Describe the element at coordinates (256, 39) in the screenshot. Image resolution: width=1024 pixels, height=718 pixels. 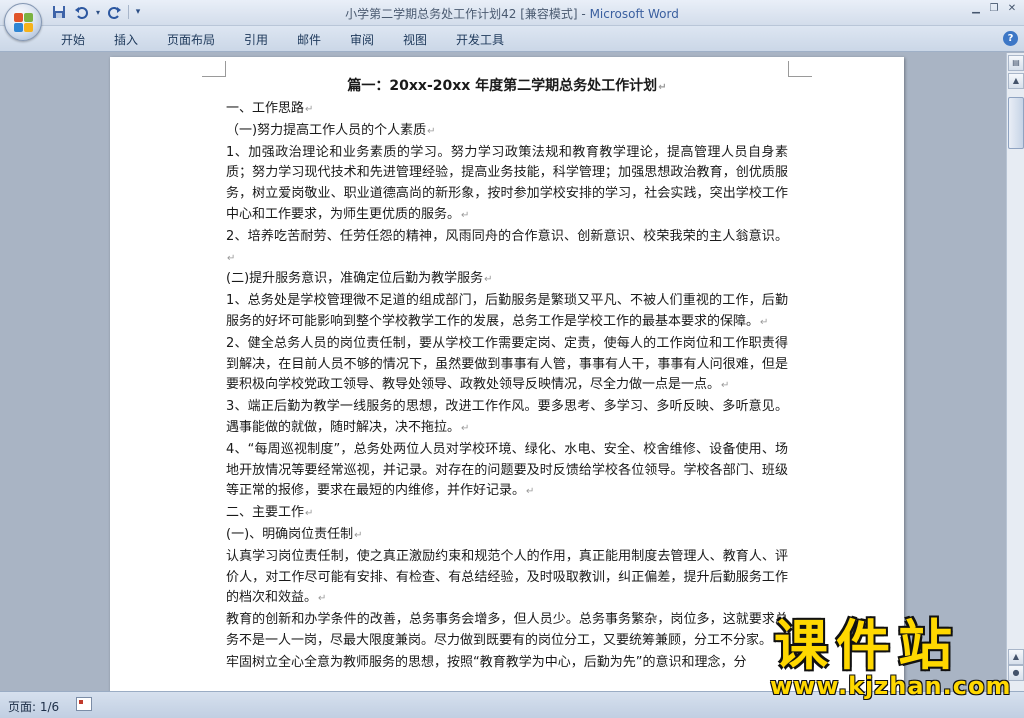
I see `tab-references: 引用` at that location.